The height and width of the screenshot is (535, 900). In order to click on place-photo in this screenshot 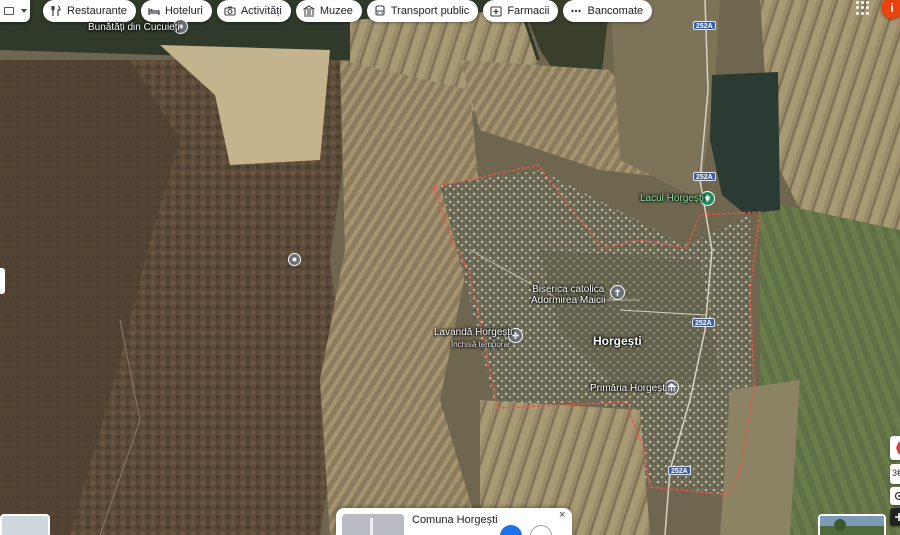, I will do `click(373, 524)`.